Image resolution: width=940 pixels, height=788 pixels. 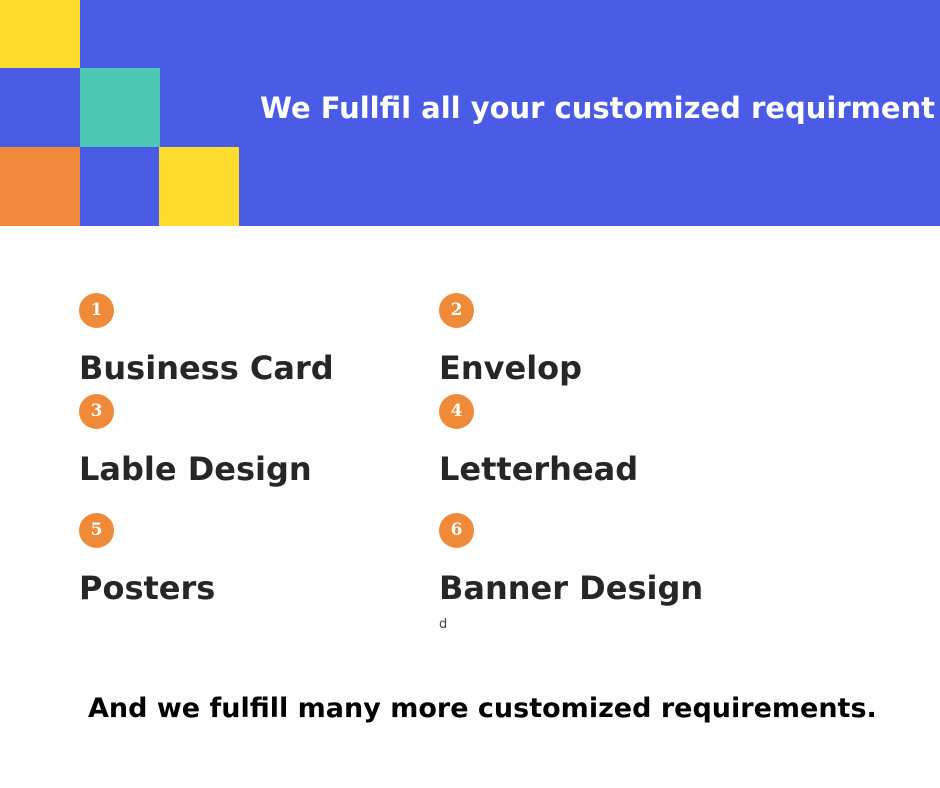 What do you see at coordinates (244, 343) in the screenshot?
I see `service-item-1: 1 Business Card` at bounding box center [244, 343].